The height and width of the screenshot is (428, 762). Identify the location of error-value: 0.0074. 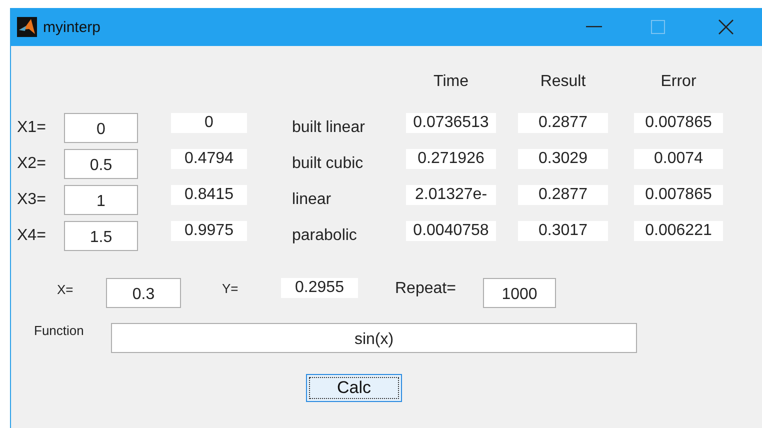
(678, 159).